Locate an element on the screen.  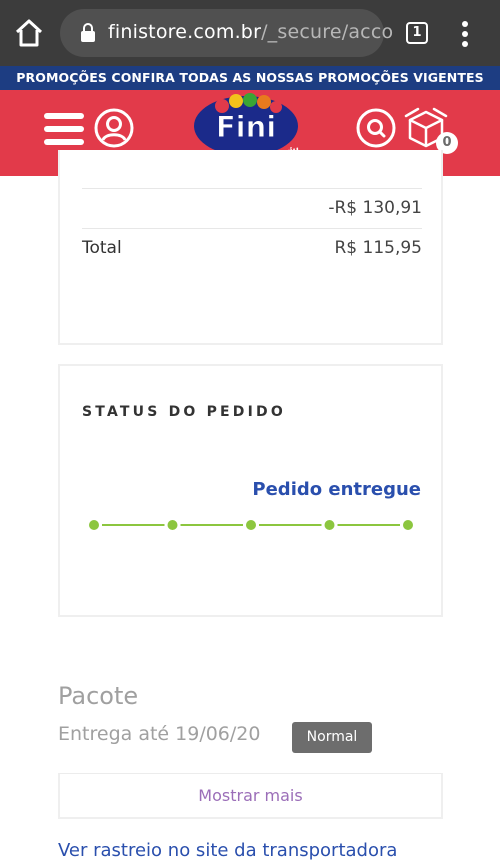
show-more-container: Mostrar mais is located at coordinates (250, 796).